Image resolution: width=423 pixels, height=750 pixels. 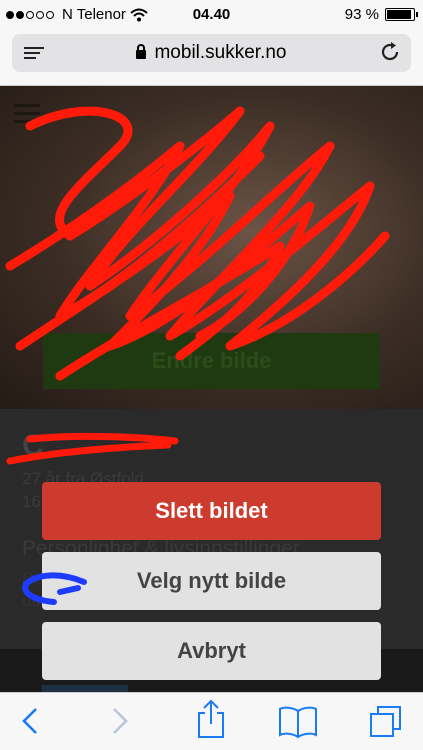 What do you see at coordinates (54, 588) in the screenshot?
I see `blue-arrow-annotation` at bounding box center [54, 588].